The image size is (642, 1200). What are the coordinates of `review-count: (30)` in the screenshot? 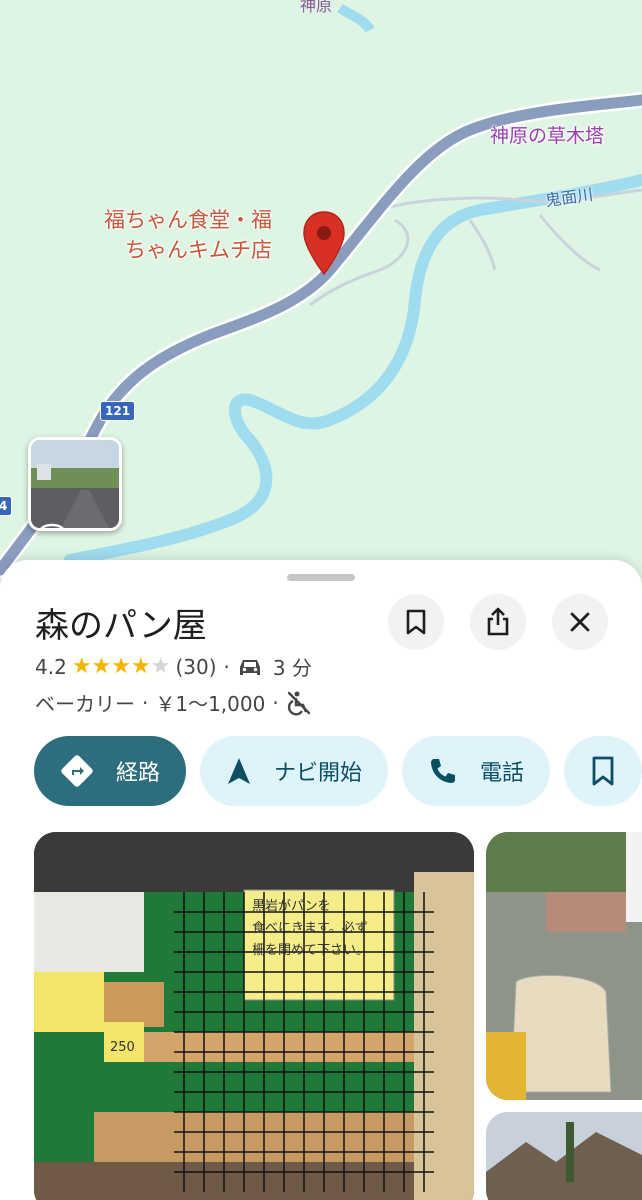 It's located at (195, 667).